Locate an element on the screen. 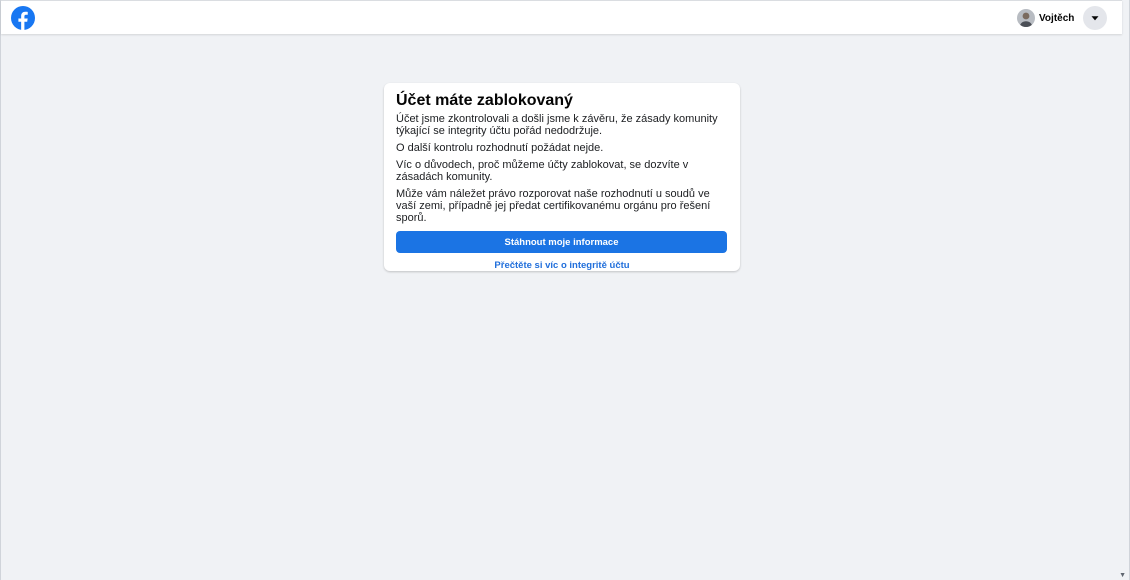  profile-button: Vojtěch is located at coordinates (1045, 18).